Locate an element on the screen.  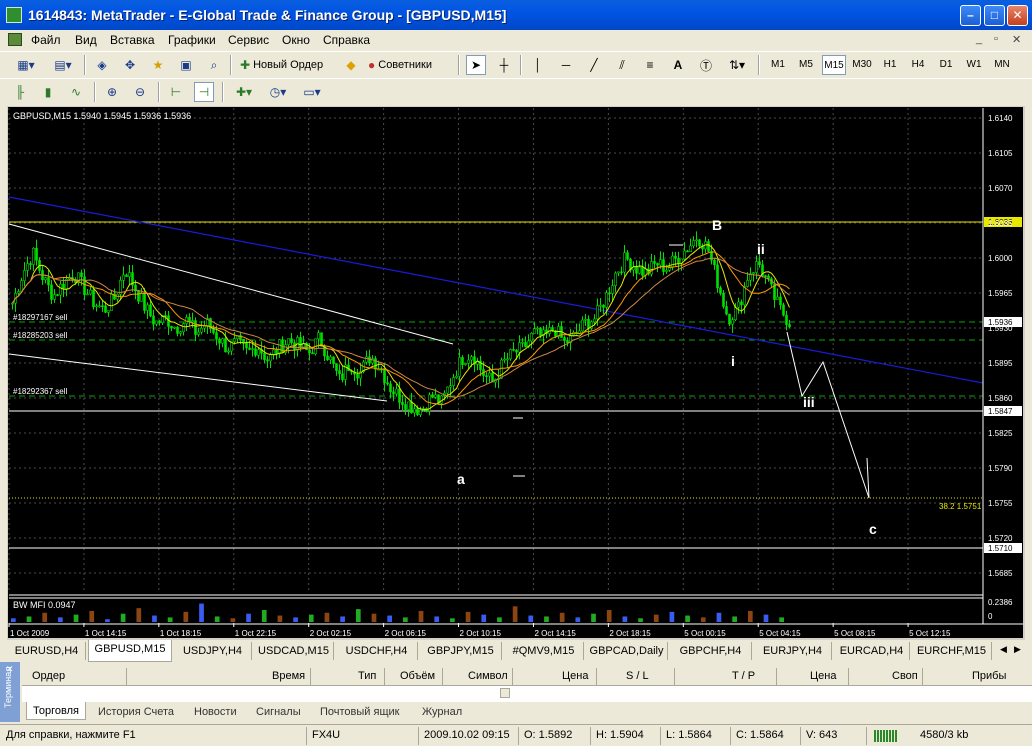
col-current-price: Цена is located at coordinates (823, 676).